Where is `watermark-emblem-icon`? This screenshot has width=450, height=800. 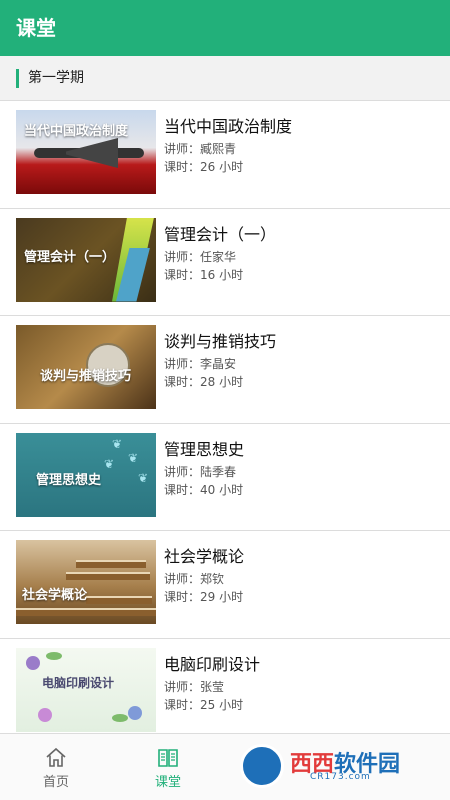 watermark-emblem-icon is located at coordinates (262, 766).